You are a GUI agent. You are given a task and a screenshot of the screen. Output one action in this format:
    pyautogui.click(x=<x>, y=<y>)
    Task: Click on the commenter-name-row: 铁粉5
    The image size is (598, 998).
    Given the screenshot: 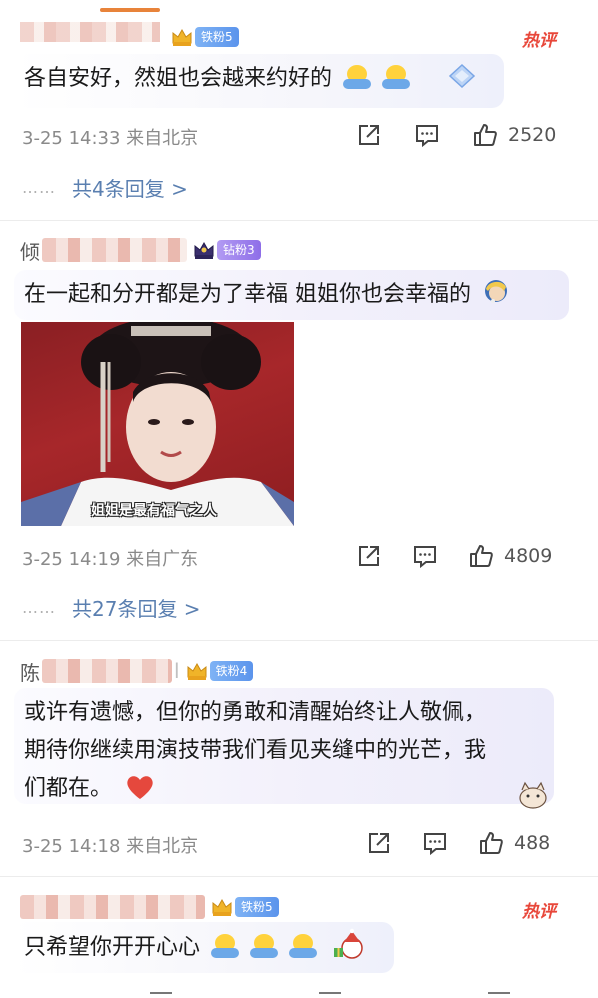 What is the action you would take?
    pyautogui.click(x=149, y=907)
    